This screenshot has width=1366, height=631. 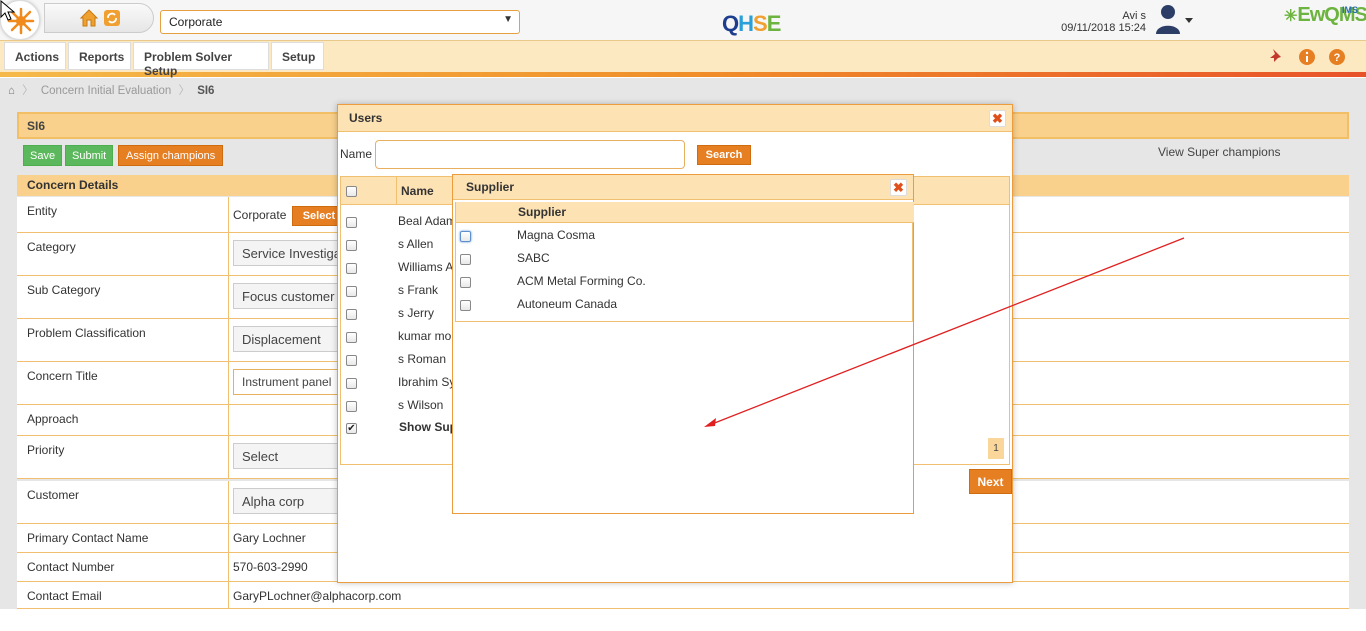 What do you see at coordinates (123, 595) in the screenshot?
I see `contact-email-label: Contact Email` at bounding box center [123, 595].